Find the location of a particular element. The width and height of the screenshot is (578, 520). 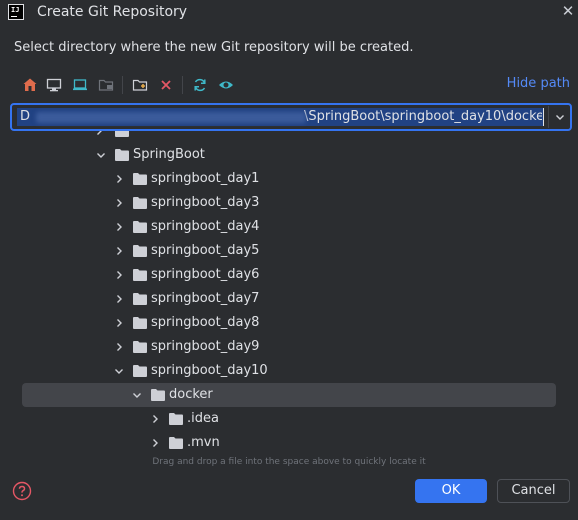

tree-row-selected: docker is located at coordinates (291, 395).